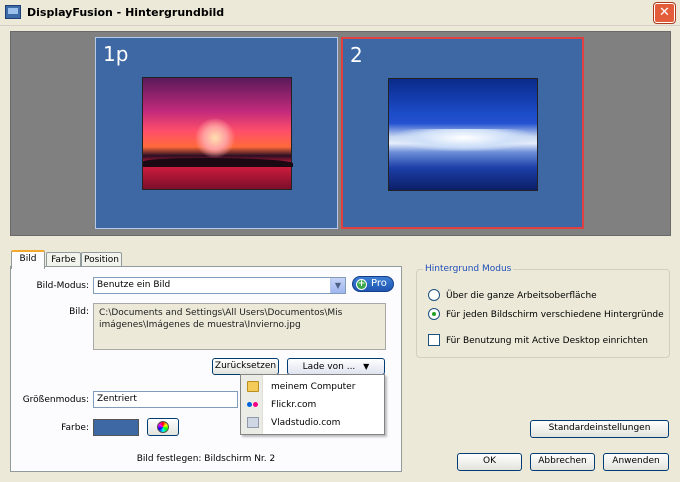 The image size is (680, 482). I want to click on apply-button: Anwenden, so click(636, 462).